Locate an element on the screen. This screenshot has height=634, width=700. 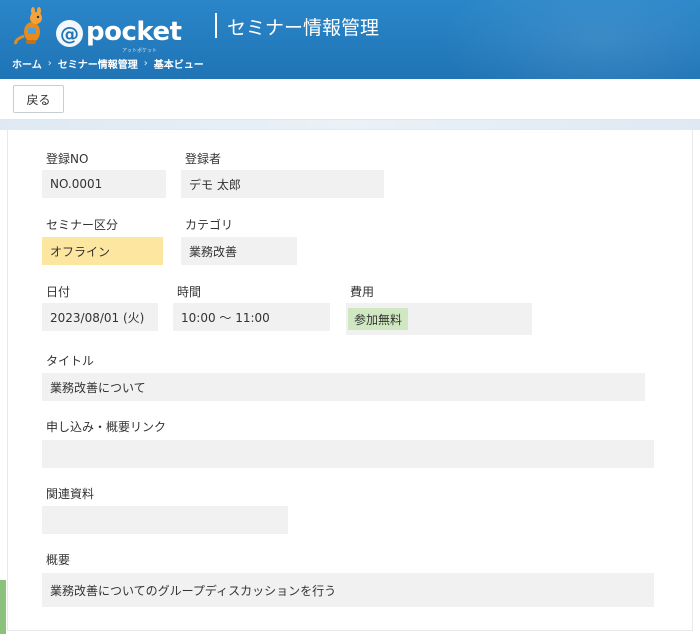
date-field: 2023/08/01 (火) is located at coordinates (100, 317).